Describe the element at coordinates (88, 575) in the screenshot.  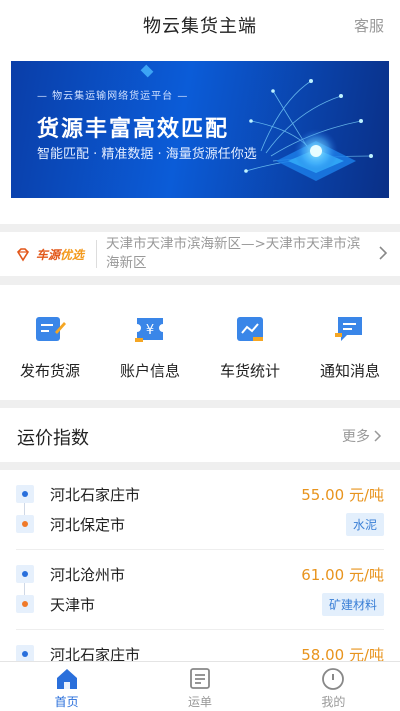
I see `route-origin: 河北沧州市` at that location.